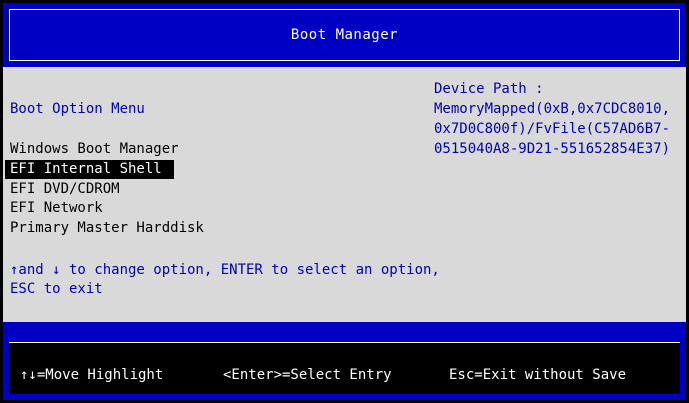 This screenshot has height=403, width=689. What do you see at coordinates (71, 189) in the screenshot?
I see `boot-option-efi-dvd-cdrom: EFI DVD/CDROM` at bounding box center [71, 189].